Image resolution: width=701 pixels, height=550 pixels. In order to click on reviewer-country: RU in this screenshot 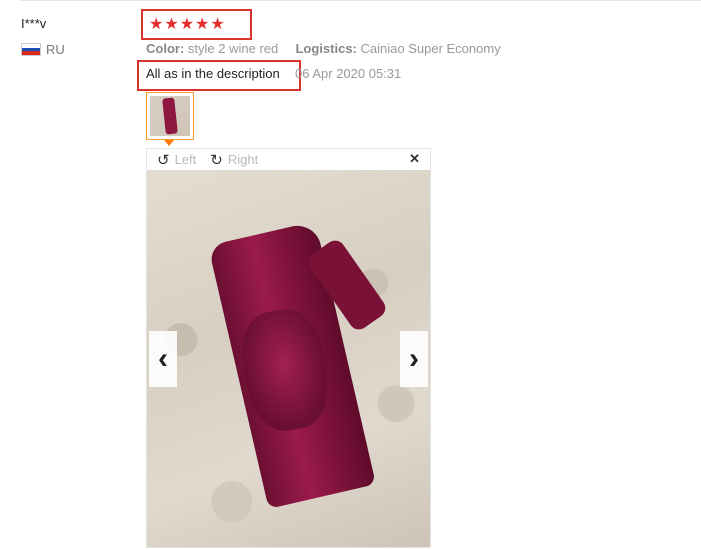, I will do `click(43, 49)`.